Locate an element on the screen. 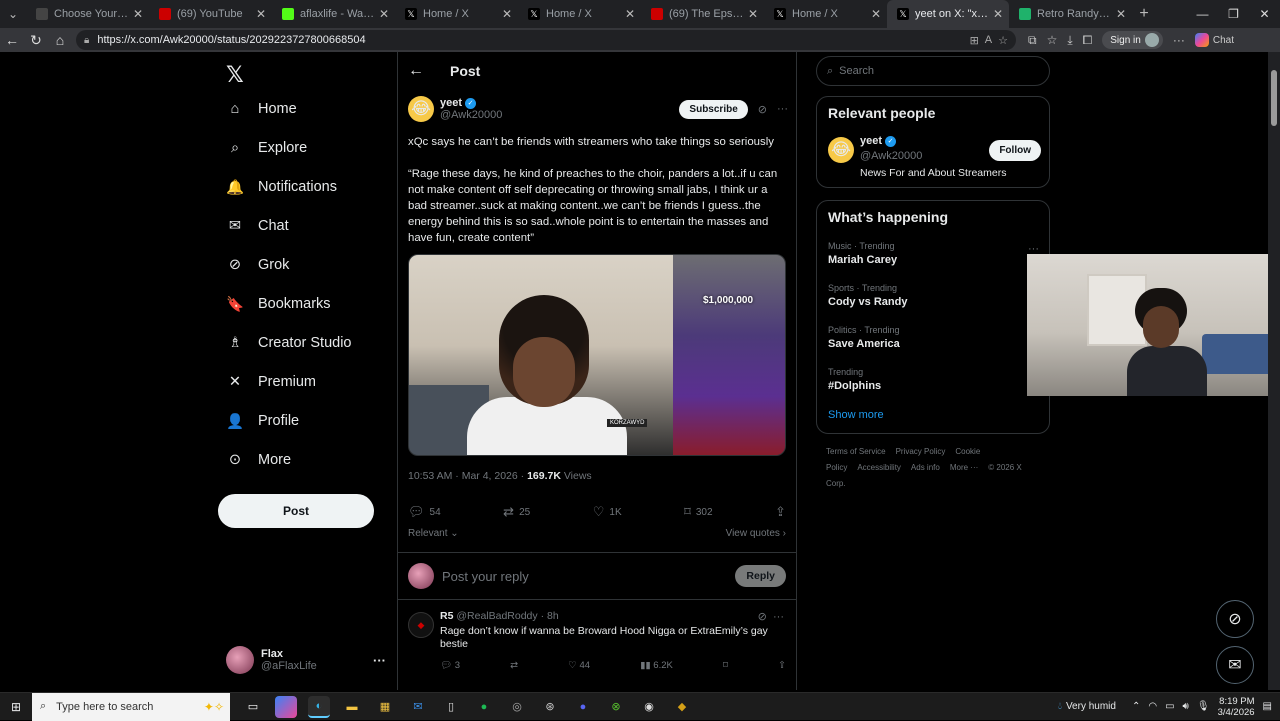 The height and width of the screenshot is (721, 1280). new-tab-button: + is located at coordinates (1144, 14).